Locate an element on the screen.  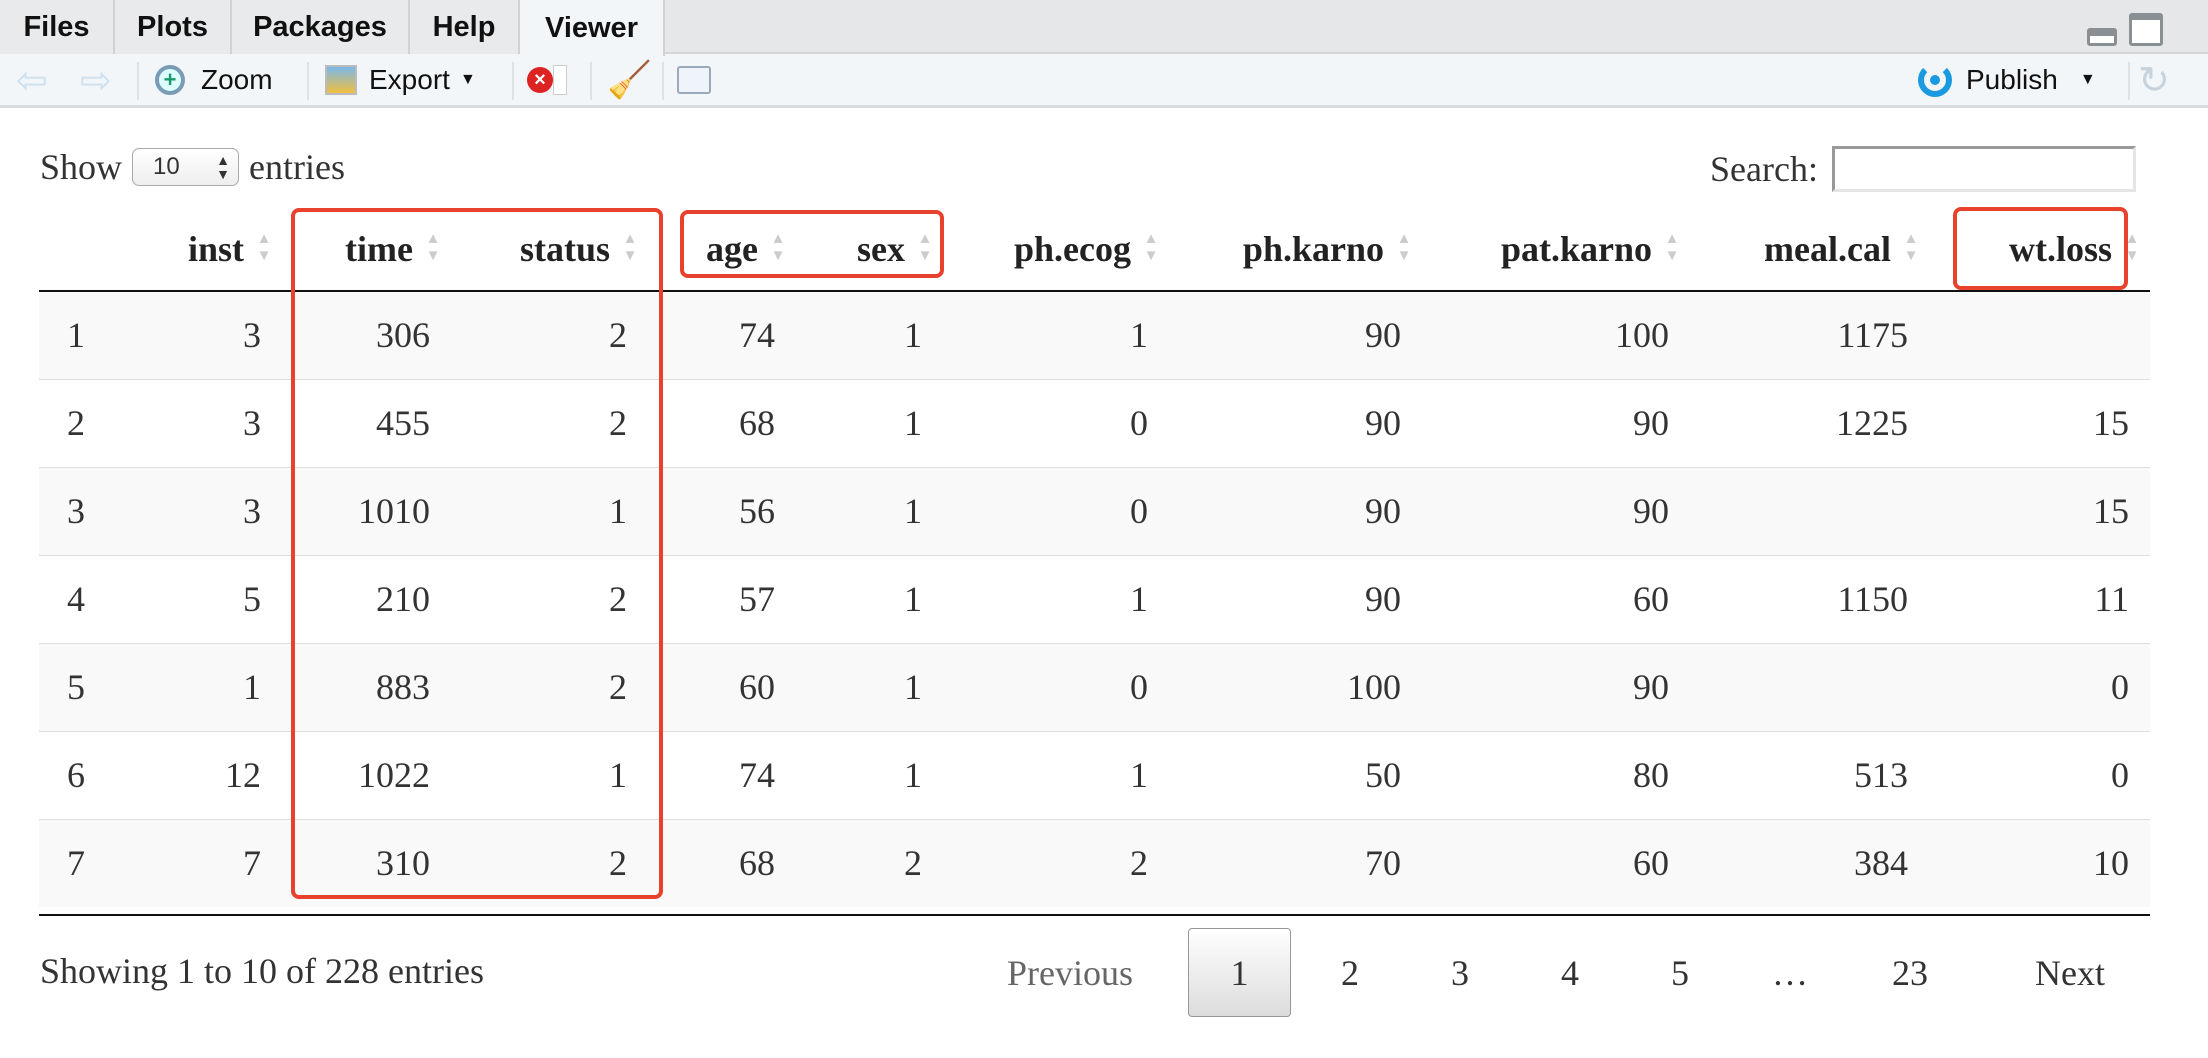
column-header-pat-karno: pat.karno ▲ ▼ is located at coordinates (1556, 249).